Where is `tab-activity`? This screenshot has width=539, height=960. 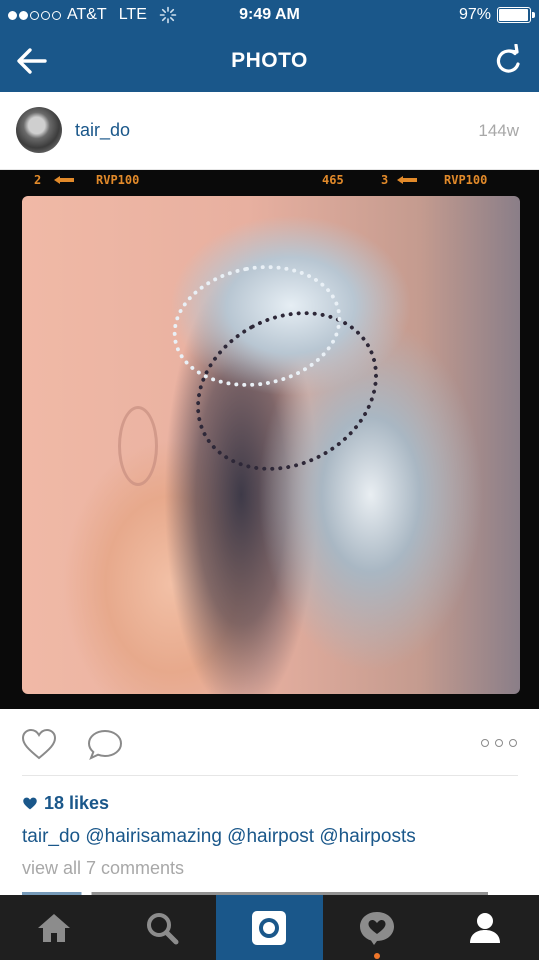 tab-activity is located at coordinates (377, 927).